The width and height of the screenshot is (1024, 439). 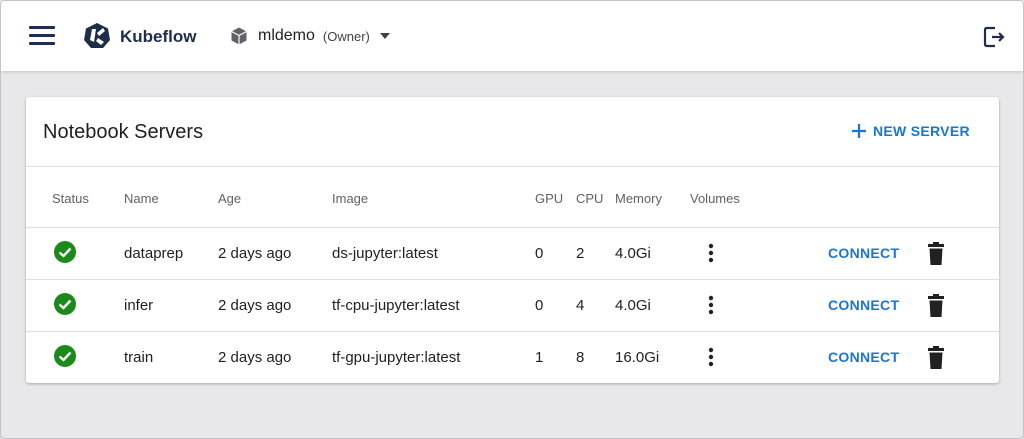 What do you see at coordinates (141, 198) in the screenshot?
I see `column-header-name: Name` at bounding box center [141, 198].